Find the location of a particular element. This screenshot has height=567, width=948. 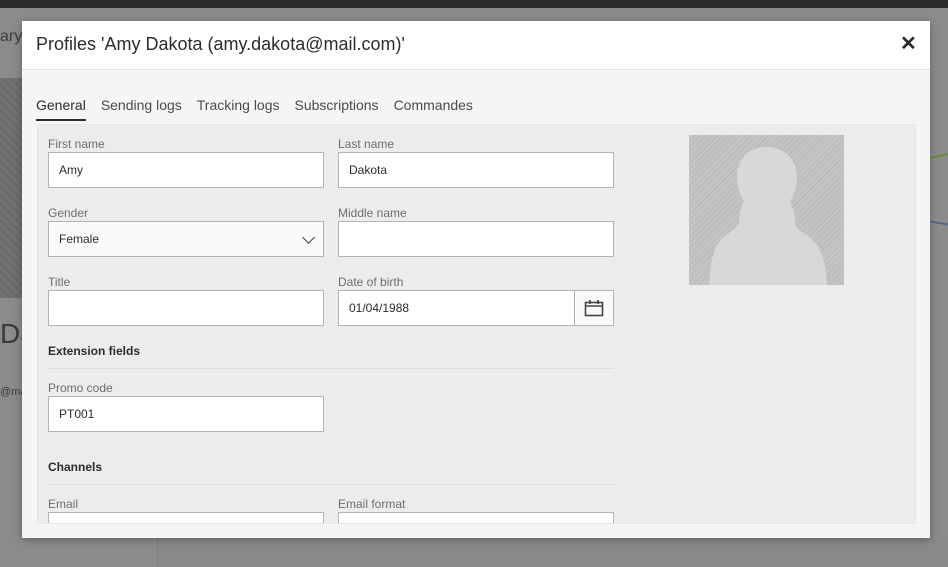

date-picker-button is located at coordinates (594, 308).